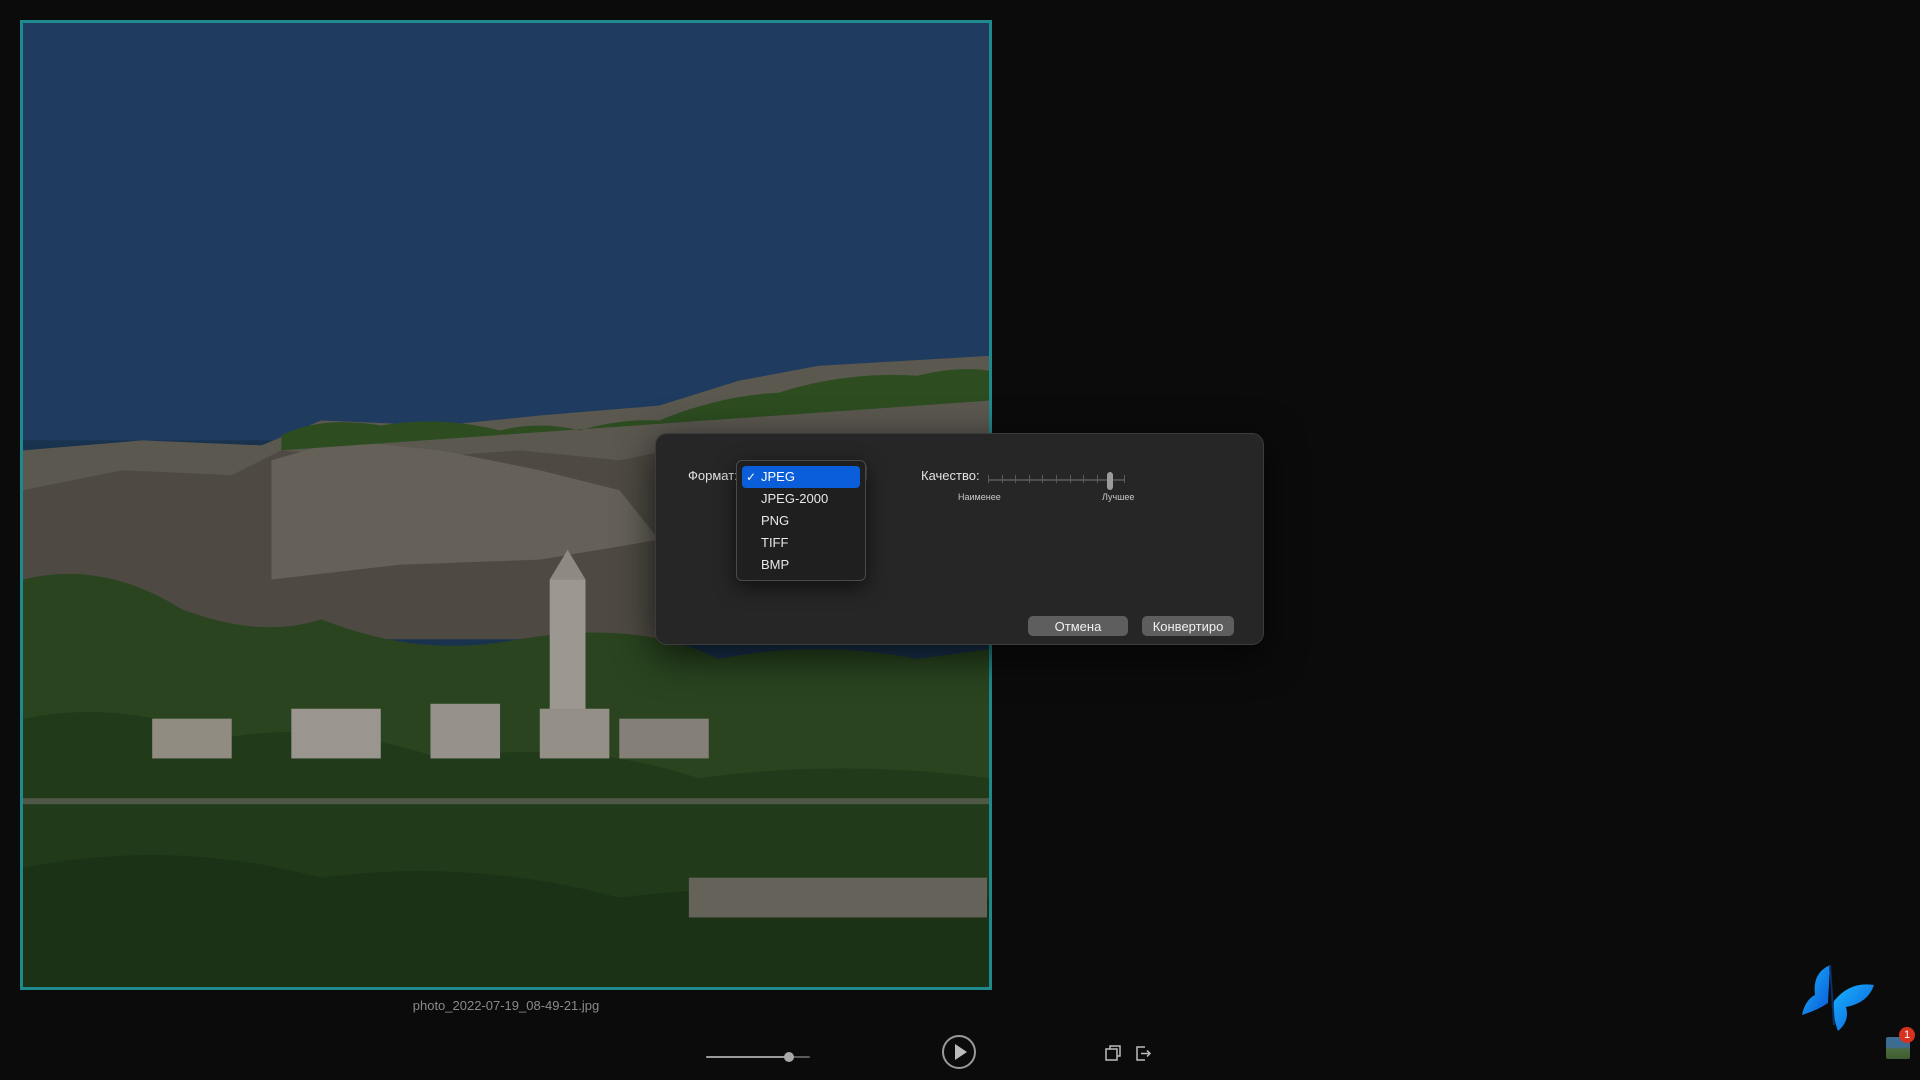  I want to click on play-button, so click(959, 1052).